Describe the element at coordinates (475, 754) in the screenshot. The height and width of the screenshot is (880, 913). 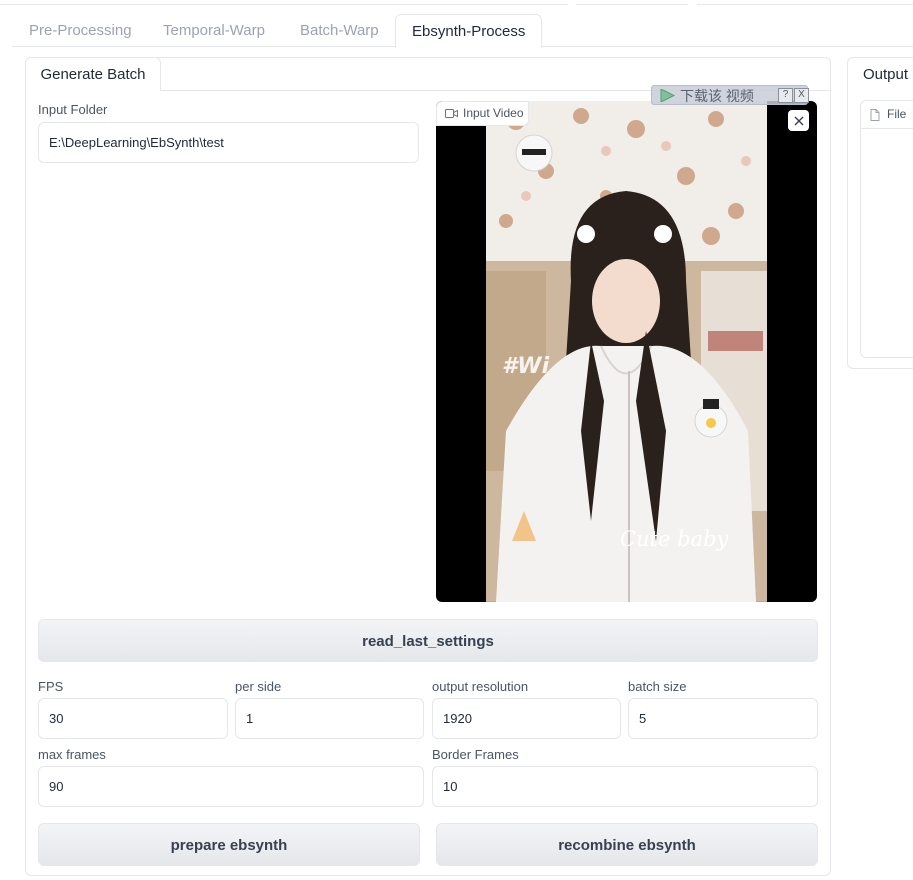
I see `border-frames-label: Border Frames` at that location.